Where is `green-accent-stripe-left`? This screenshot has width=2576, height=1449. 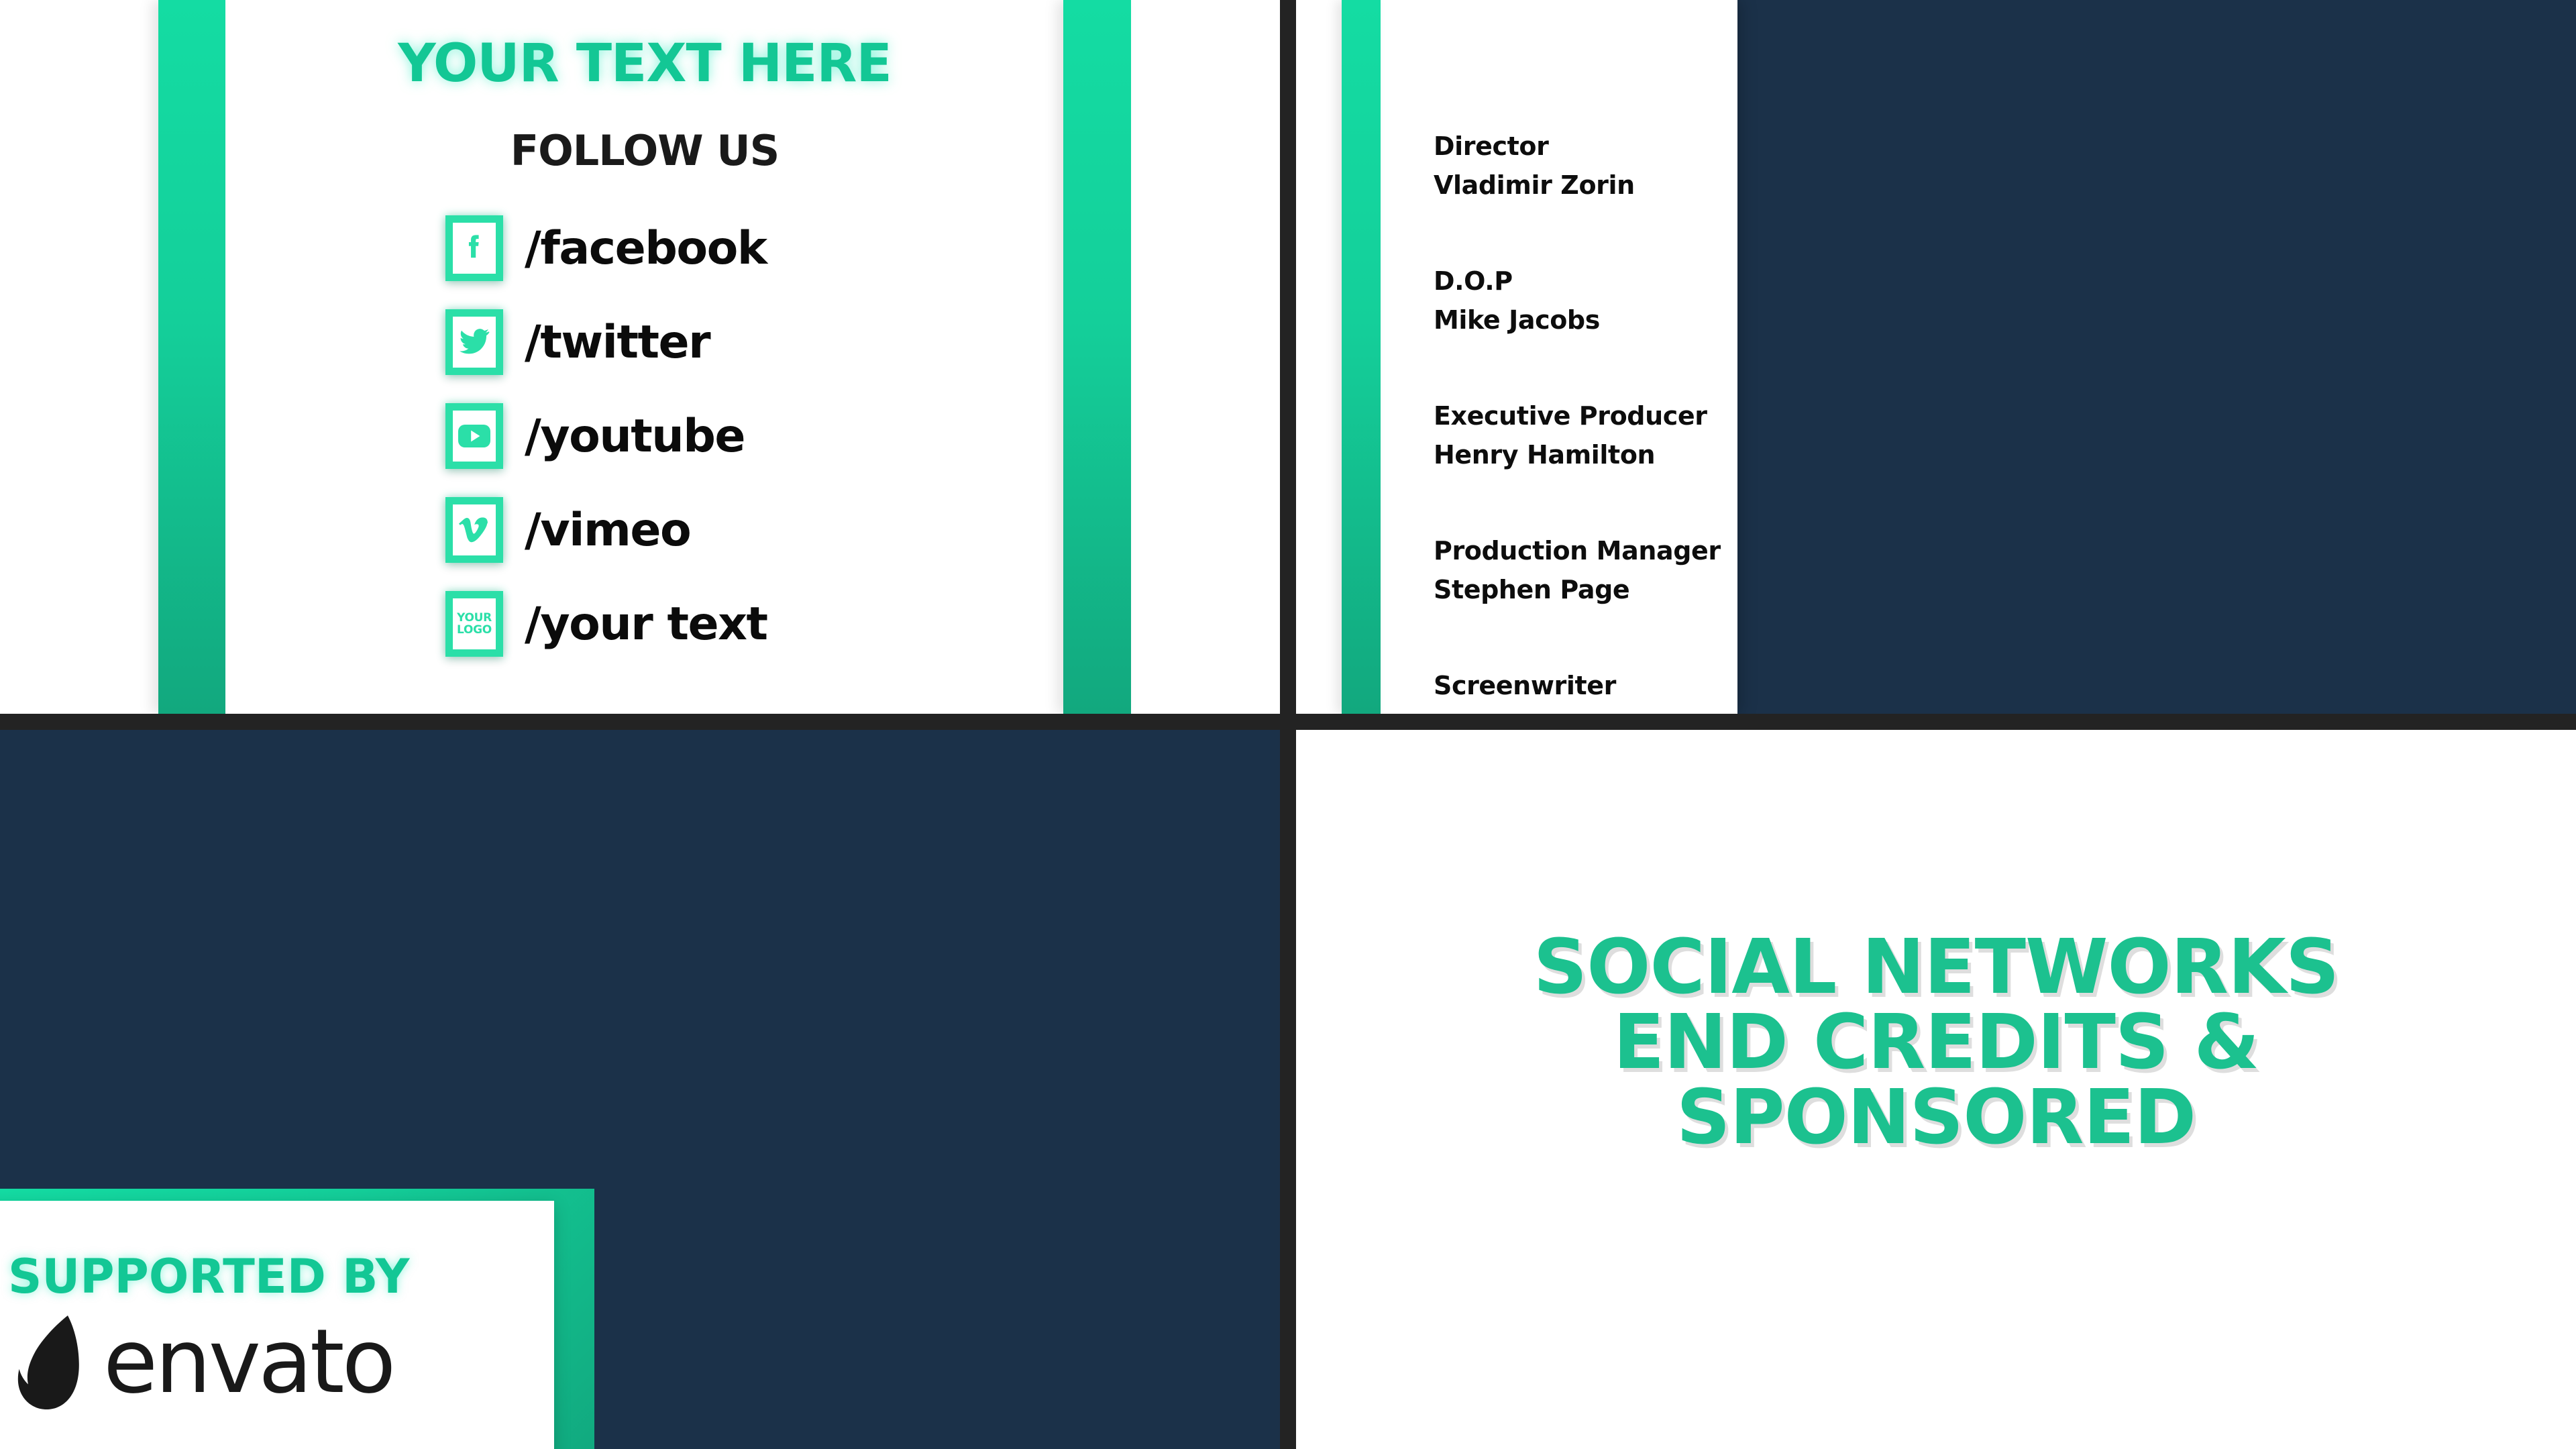
green-accent-stripe-left is located at coordinates (191, 357).